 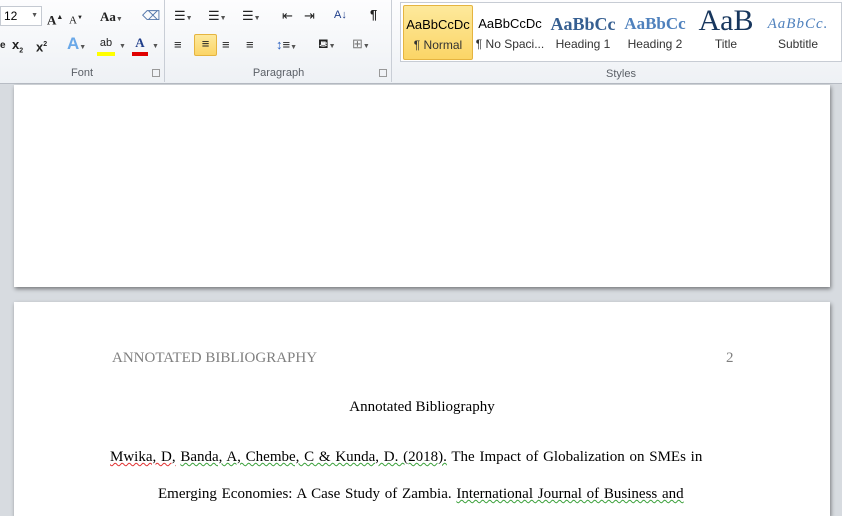 What do you see at coordinates (178, 45) in the screenshot?
I see `align-left-icon: ≡` at bounding box center [178, 45].